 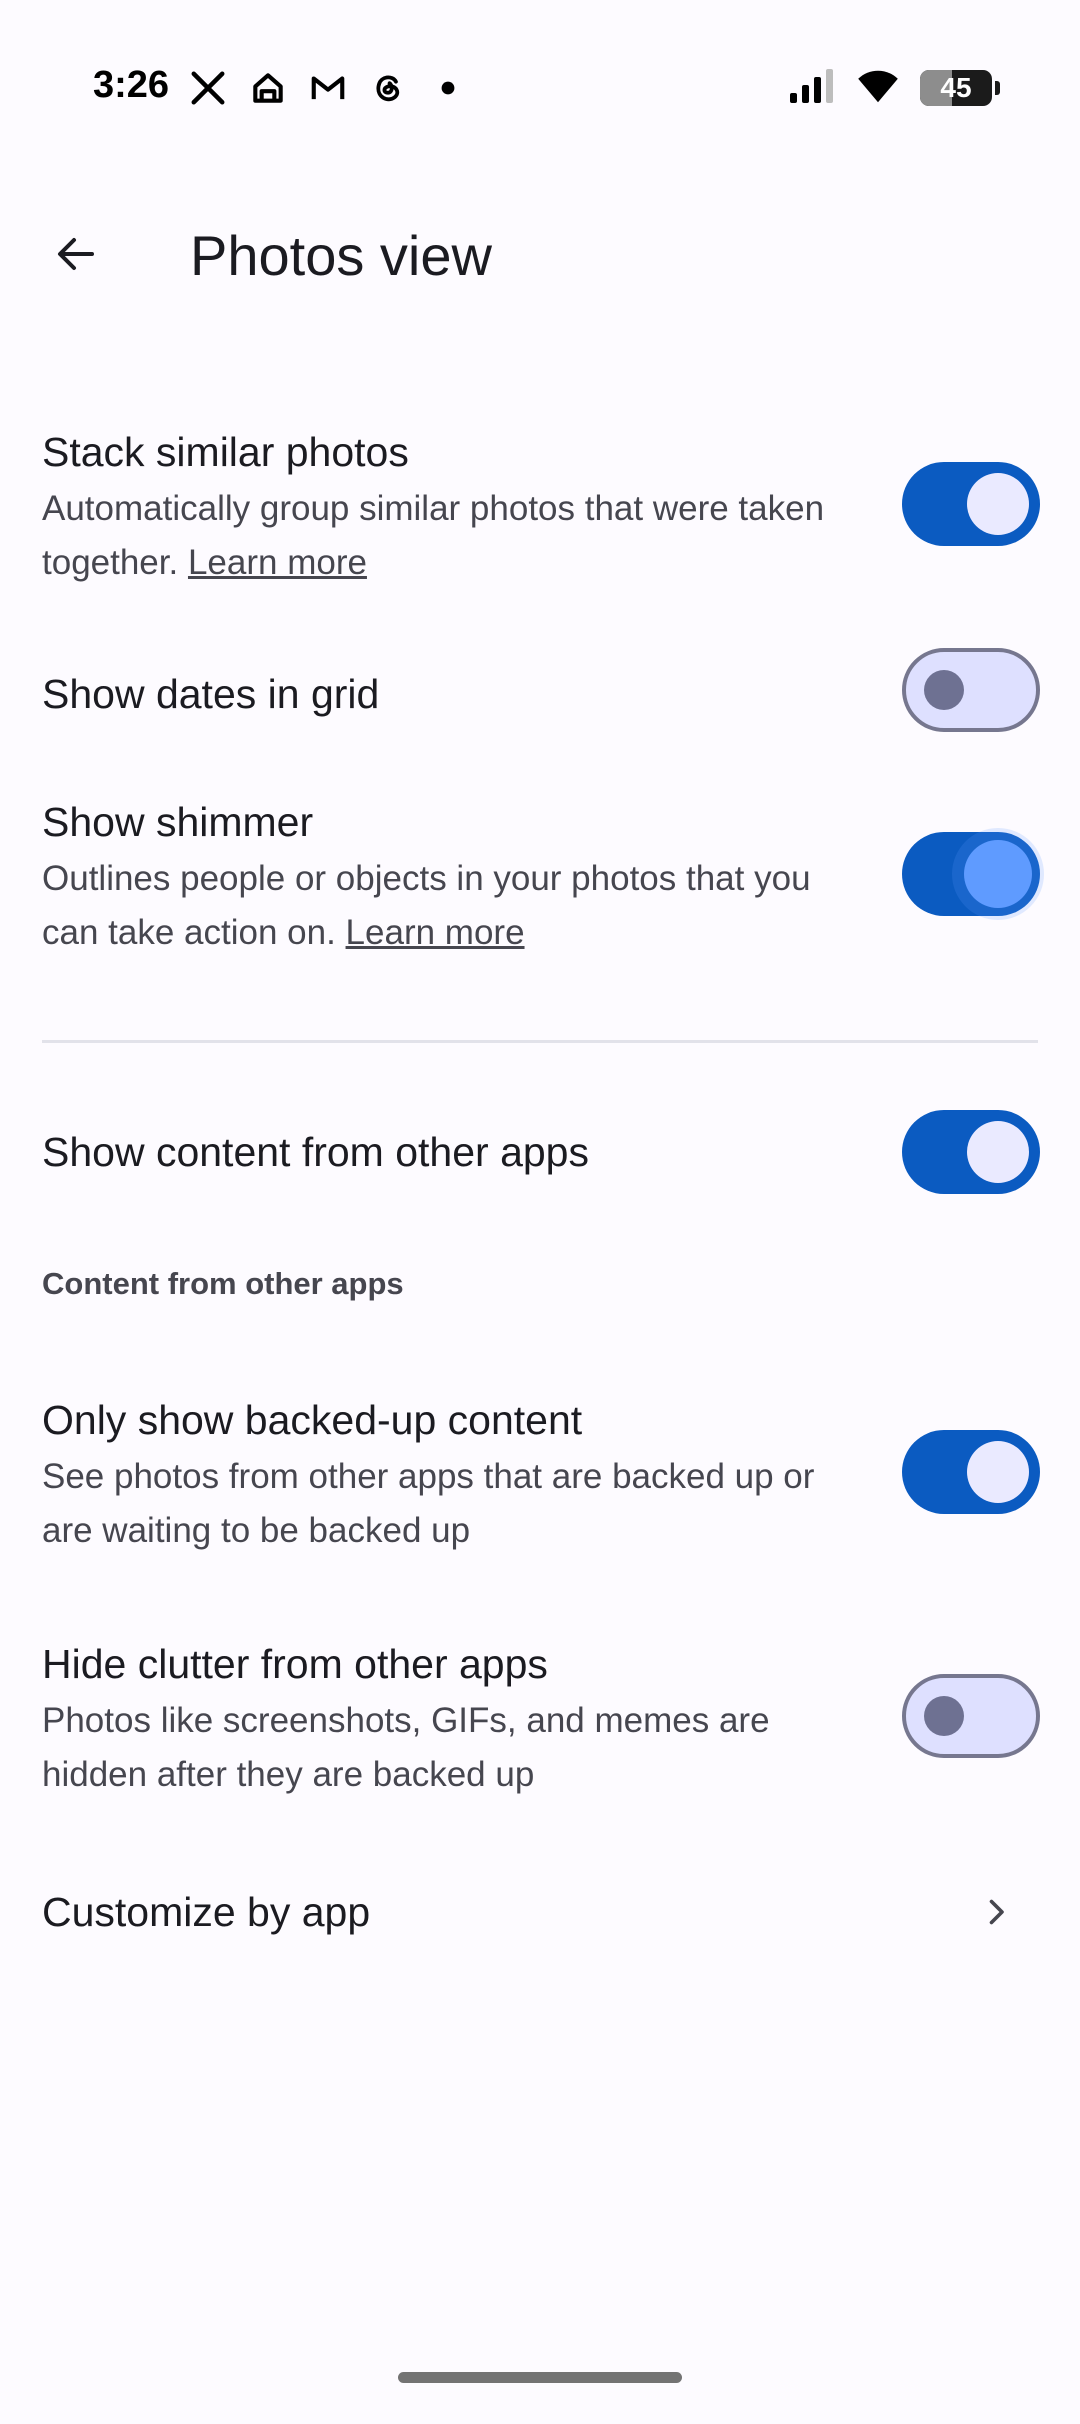 I want to click on status-time: 3:26, so click(x=131, y=85).